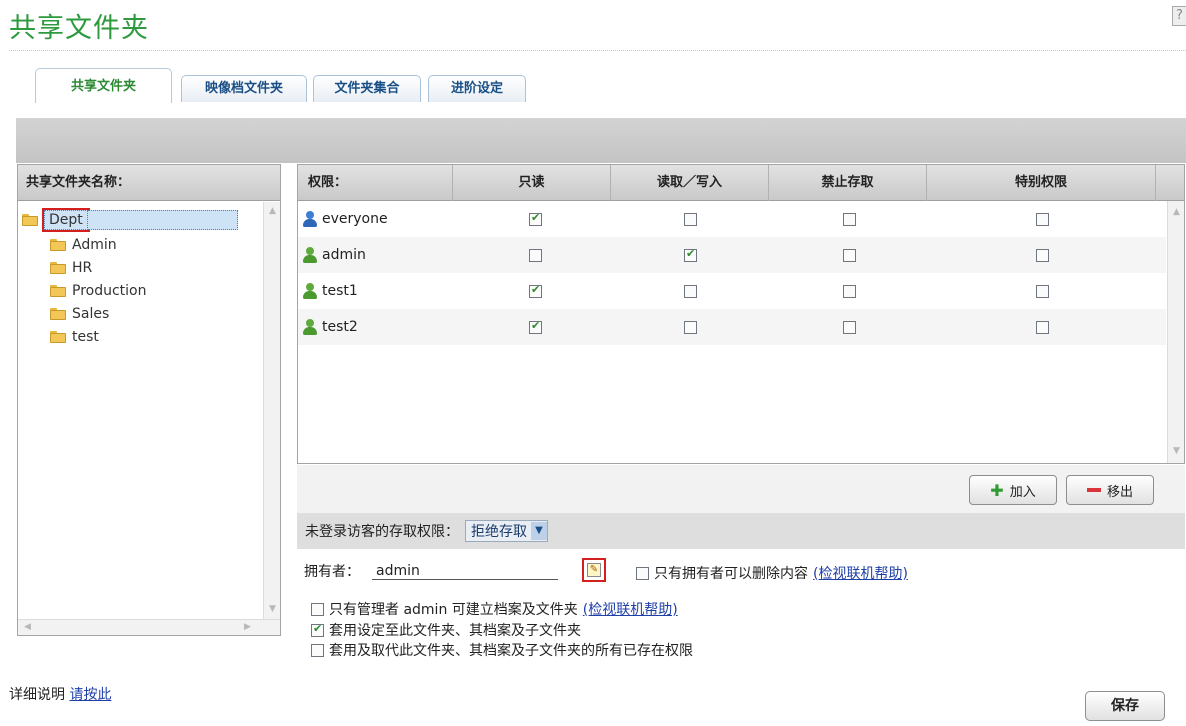 Image resolution: width=1186 pixels, height=726 pixels. Describe the element at coordinates (732, 327) in the screenshot. I see `table-row: test2` at that location.